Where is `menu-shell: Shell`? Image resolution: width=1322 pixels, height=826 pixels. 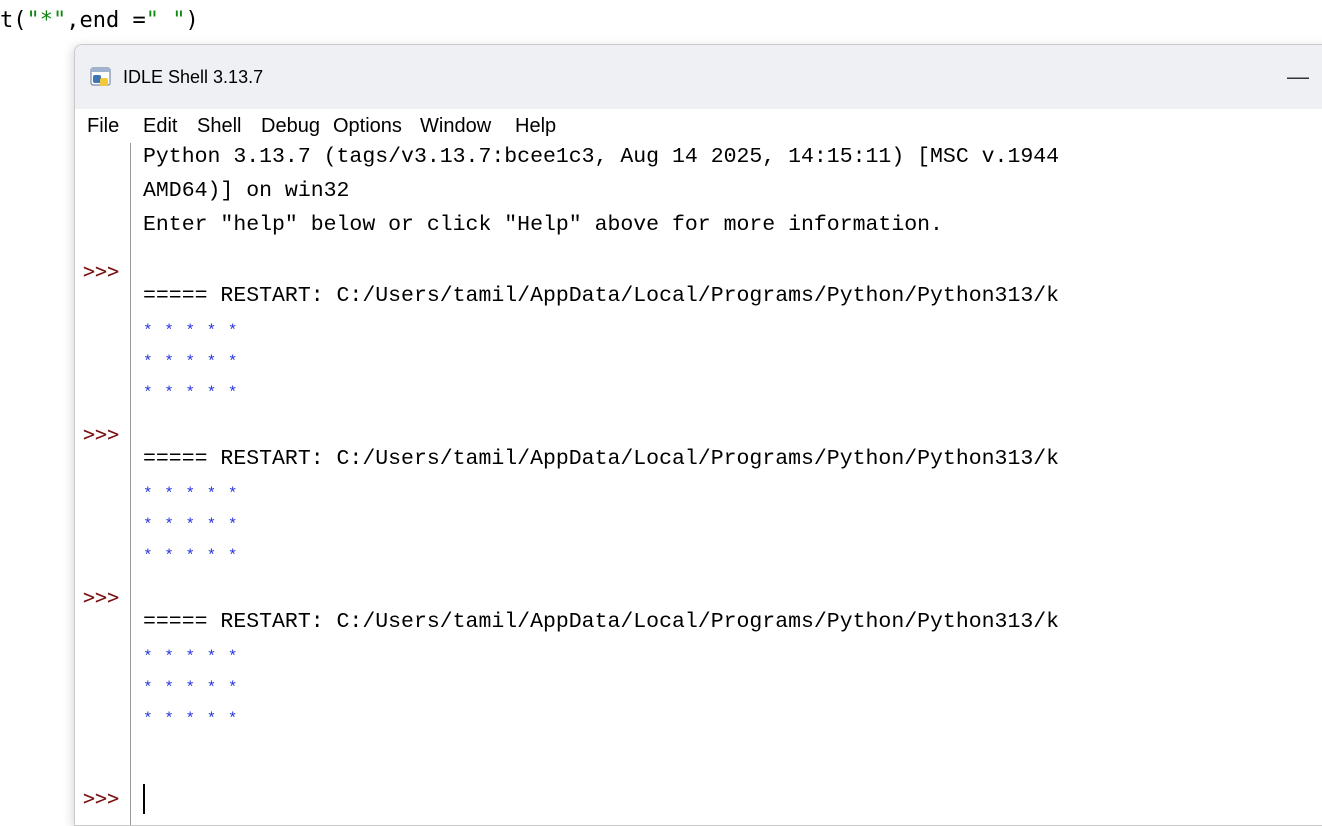 menu-shell: Shell is located at coordinates (219, 126).